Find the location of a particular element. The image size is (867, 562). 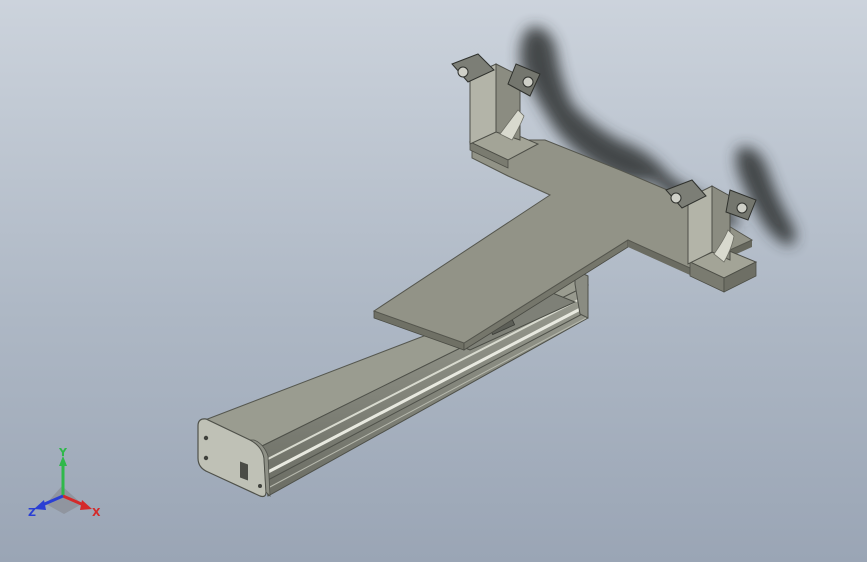

y-axis-label: Y is located at coordinates (63, 453).